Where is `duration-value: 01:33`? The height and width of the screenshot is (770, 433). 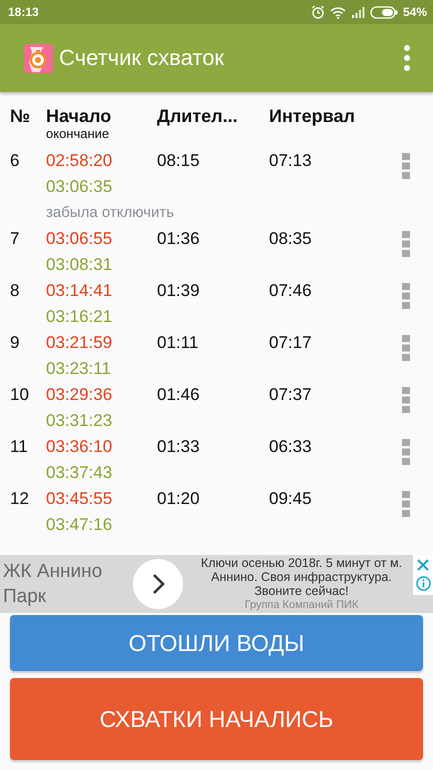
duration-value: 01:33 is located at coordinates (178, 446).